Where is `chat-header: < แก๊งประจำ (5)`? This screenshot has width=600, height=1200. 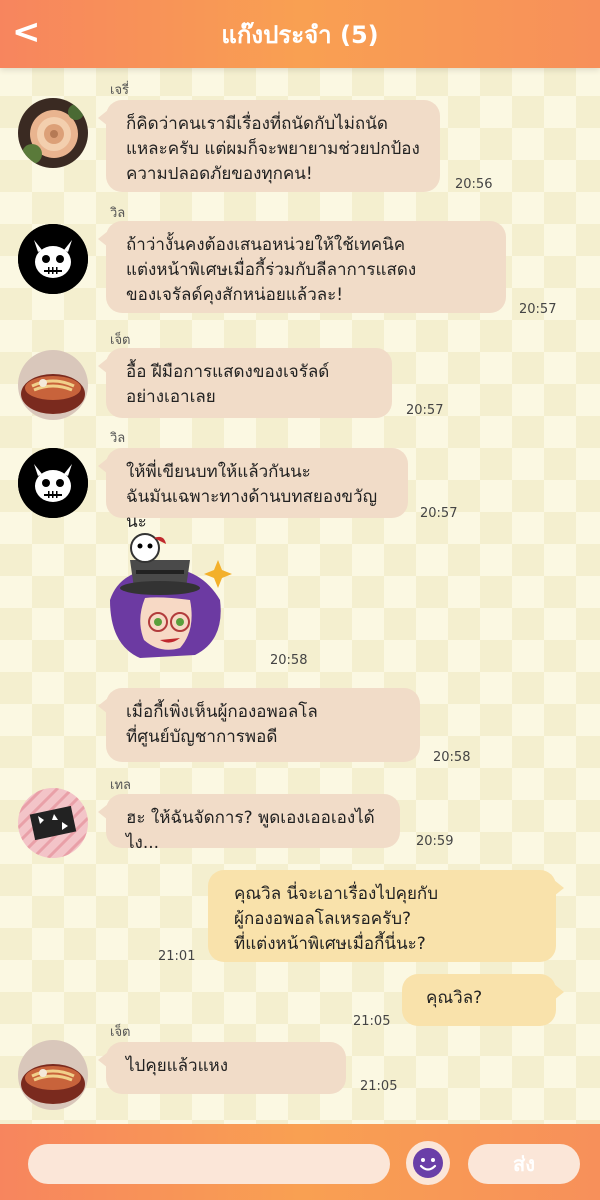 chat-header: < แก๊งประจำ (5) is located at coordinates (300, 34).